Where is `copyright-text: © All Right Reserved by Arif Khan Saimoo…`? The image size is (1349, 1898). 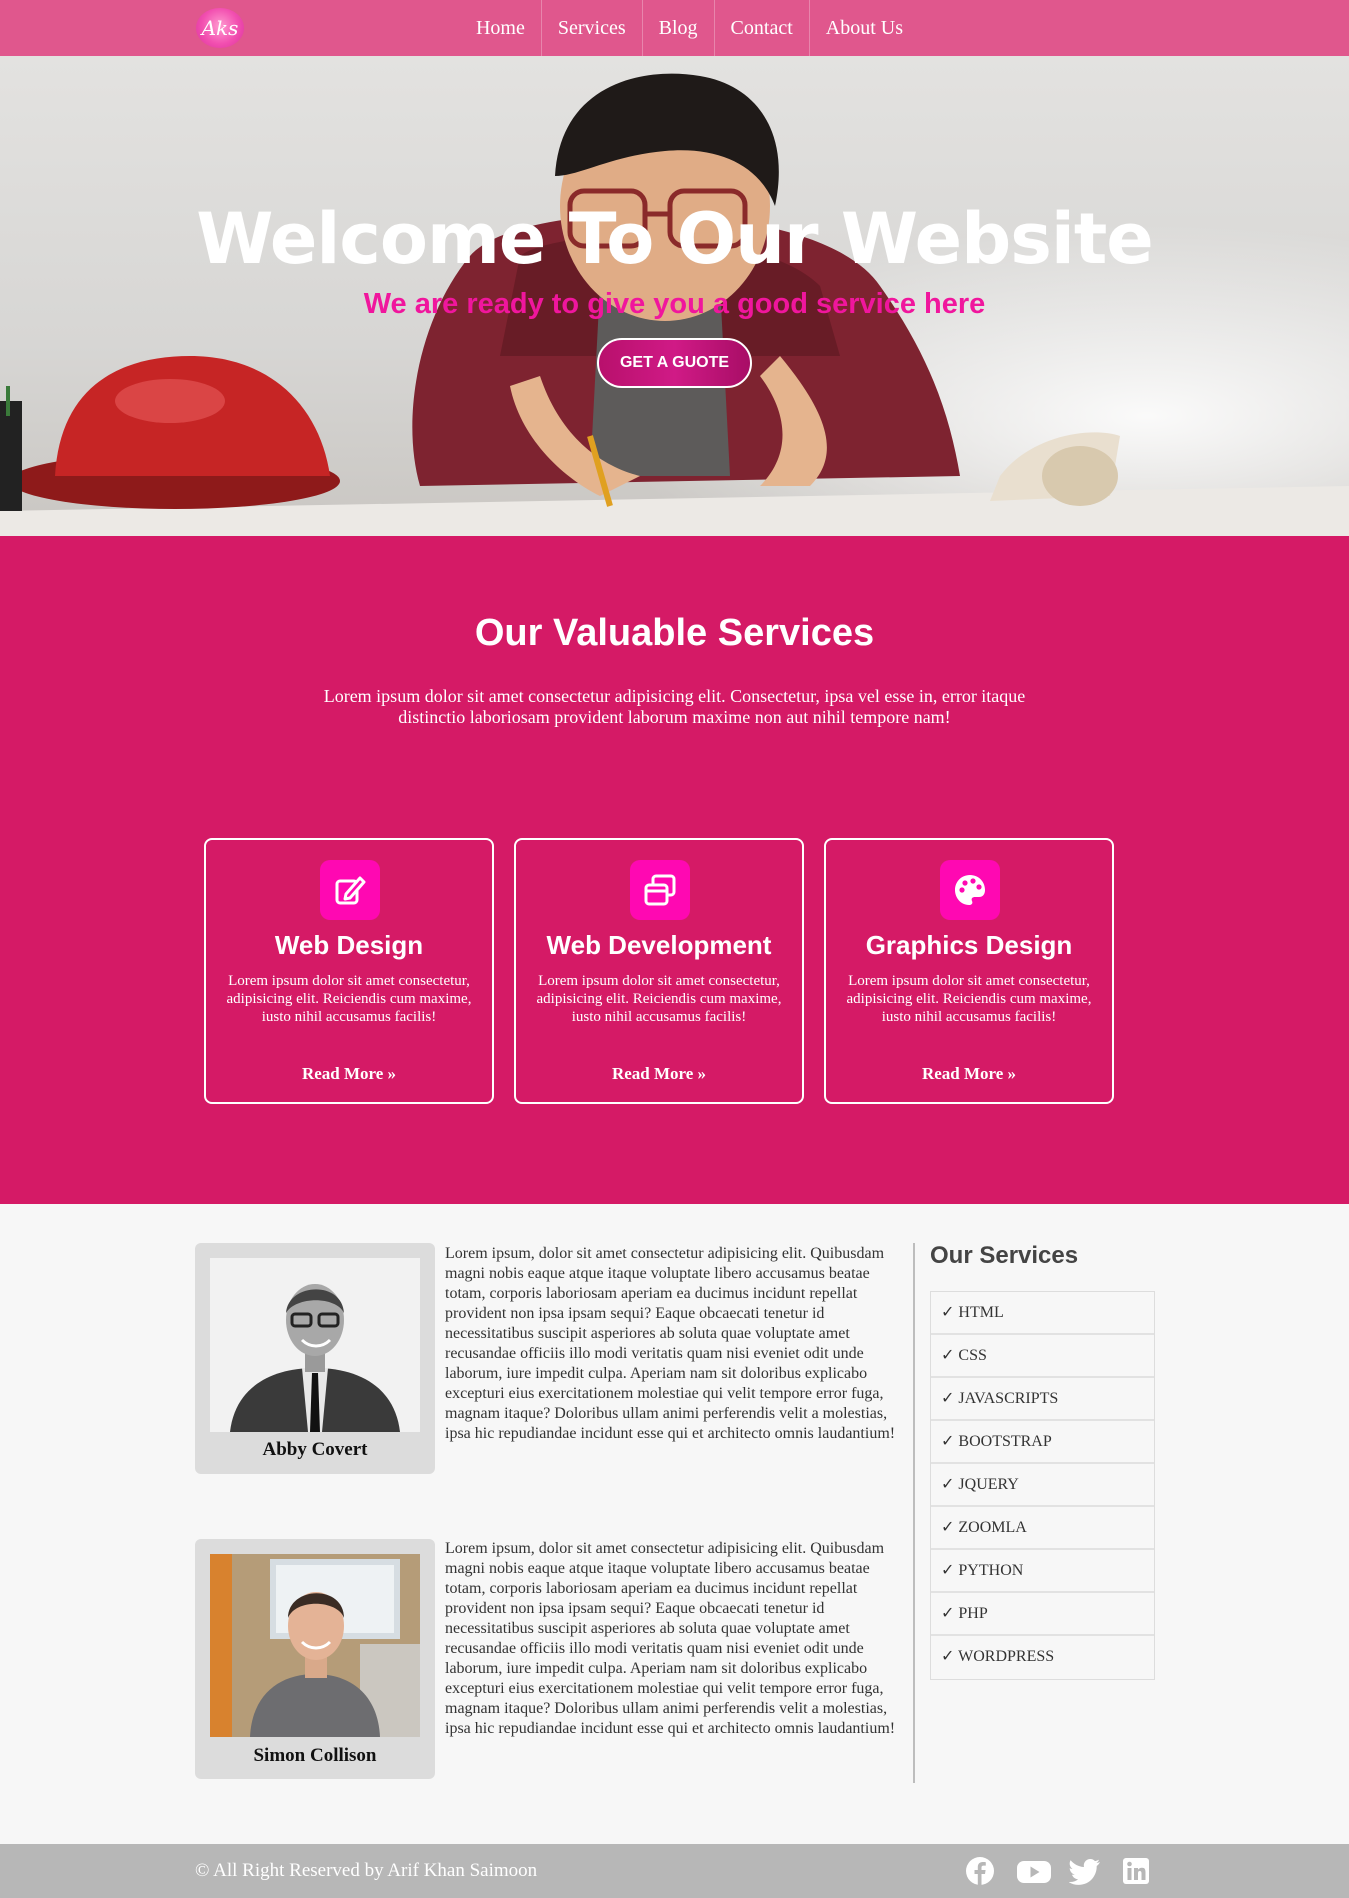
copyright-text: © All Right Reserved by Arif Khan Saimoo… is located at coordinates (366, 1870).